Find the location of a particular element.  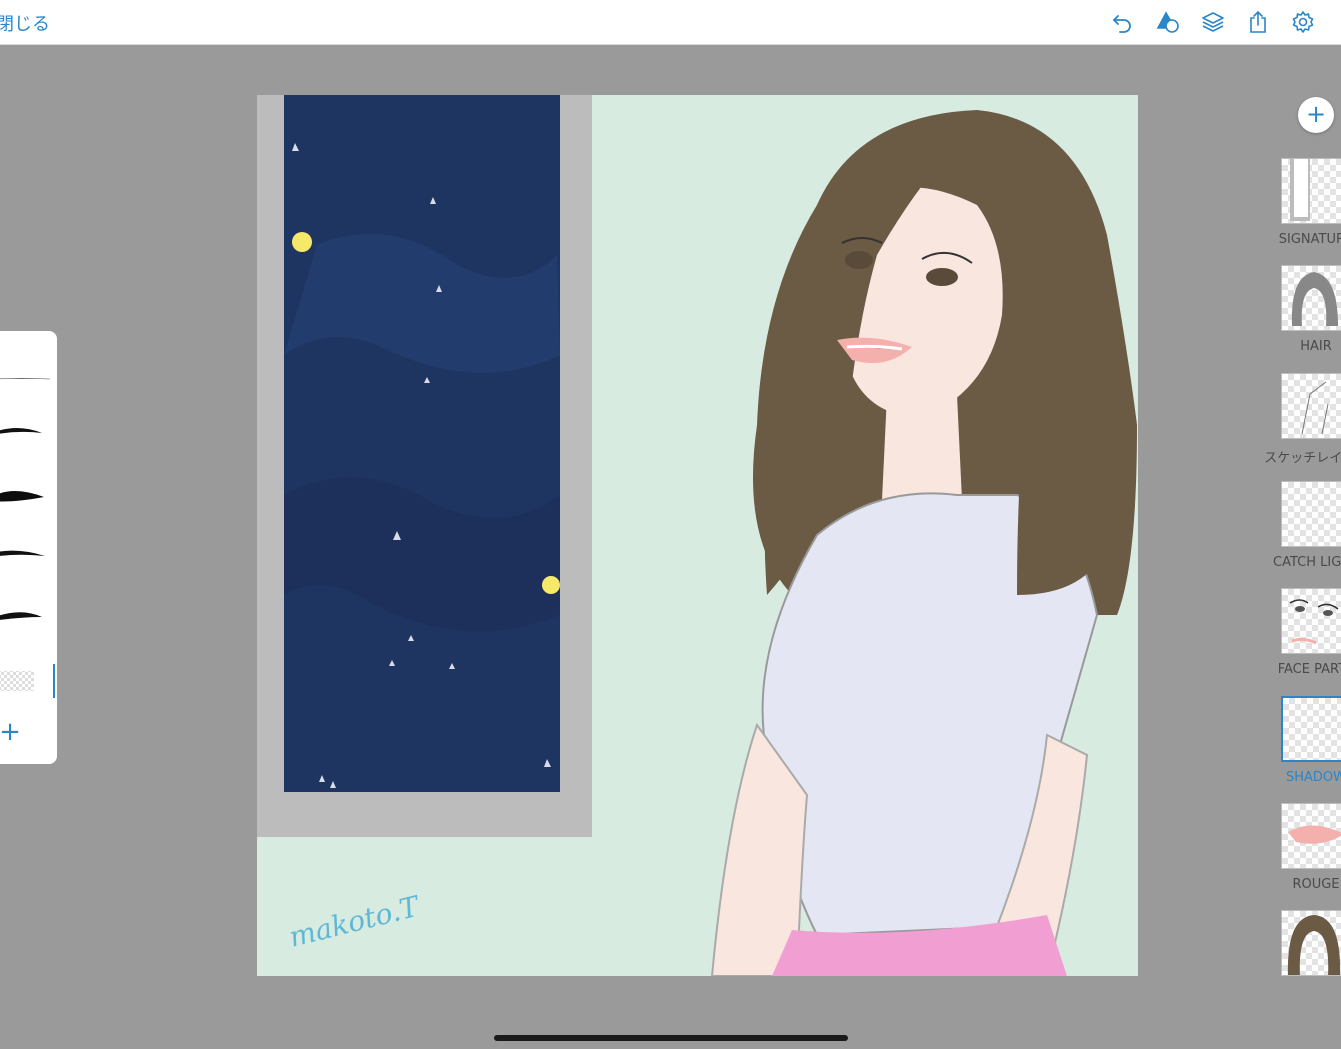

signature-text: makoto.T is located at coordinates (355, 921).